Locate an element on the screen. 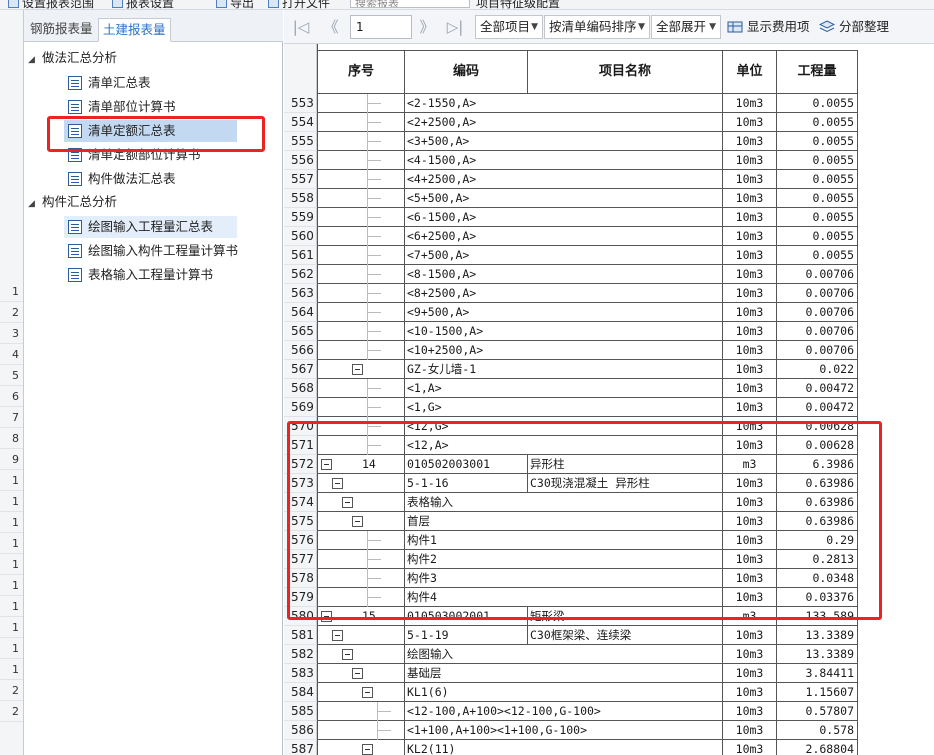  project-filter-dropdown: 全部项目 ▼ is located at coordinates (509, 27).